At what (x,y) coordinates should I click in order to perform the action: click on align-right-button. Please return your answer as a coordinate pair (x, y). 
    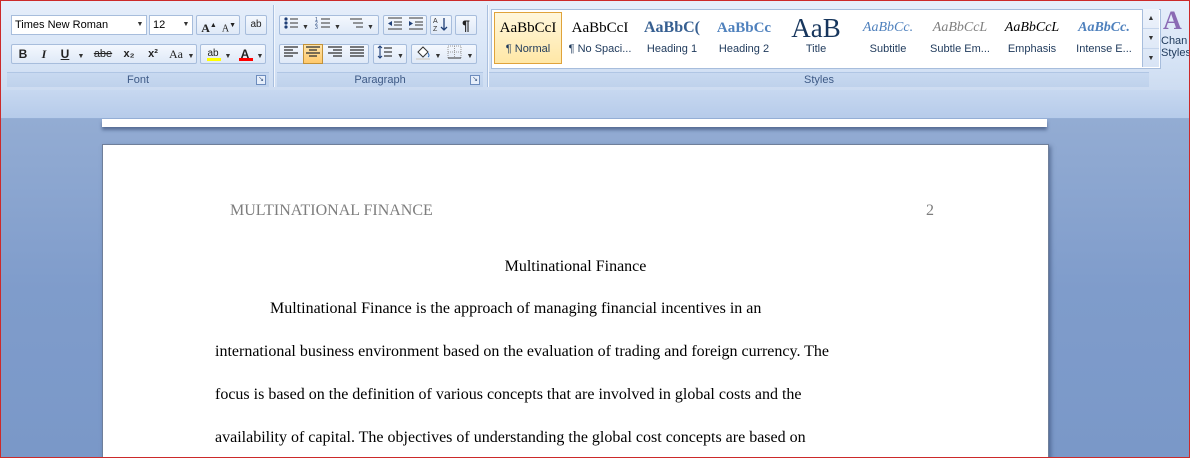
    Looking at the image, I should click on (335, 54).